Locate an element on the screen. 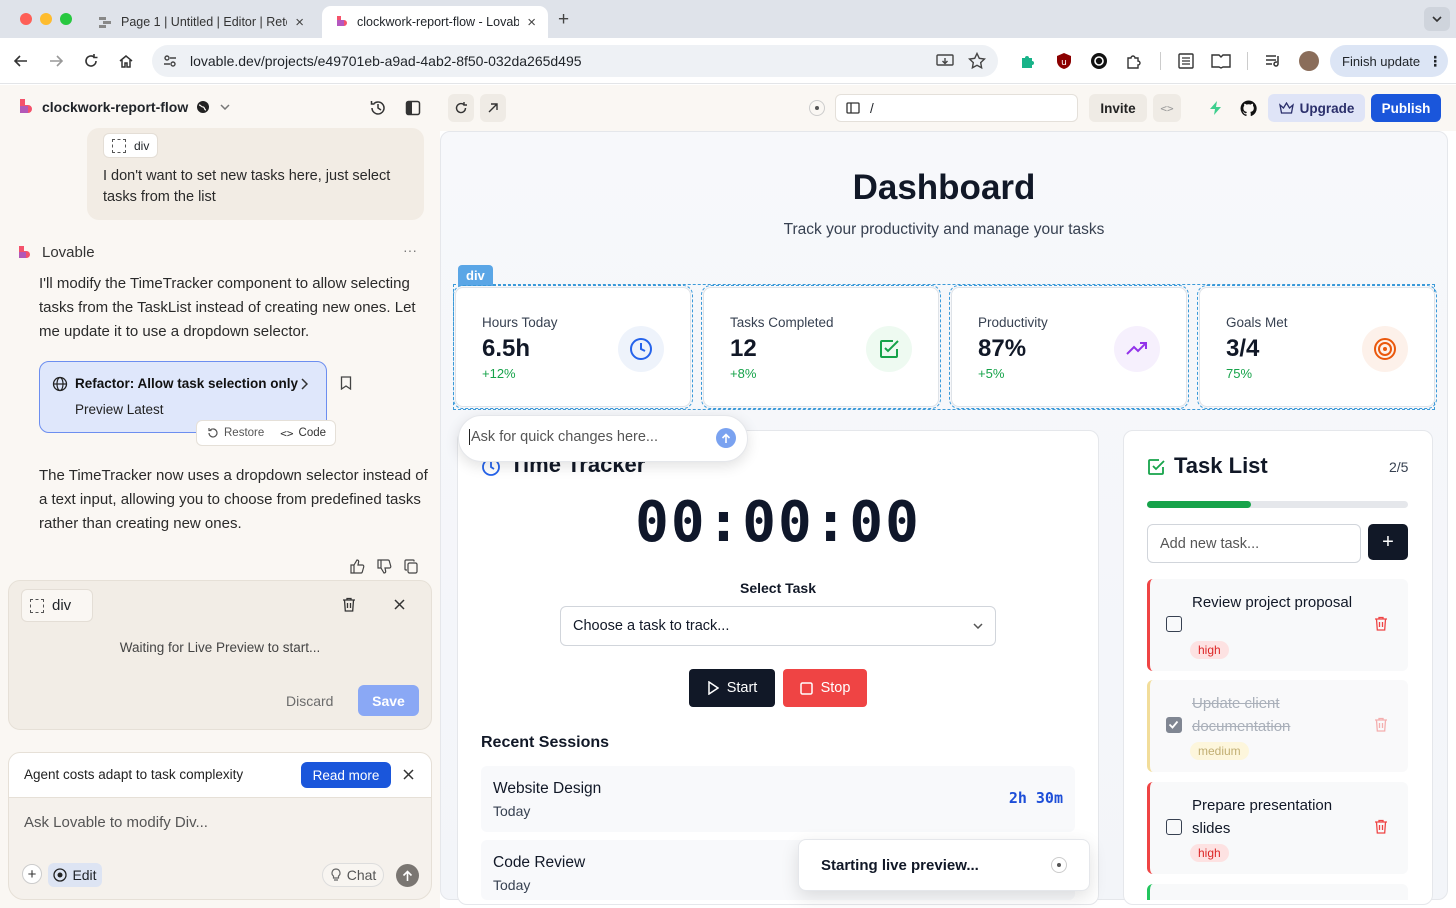  finish-update-button: Finish update ⋮ is located at coordinates (1389, 61).